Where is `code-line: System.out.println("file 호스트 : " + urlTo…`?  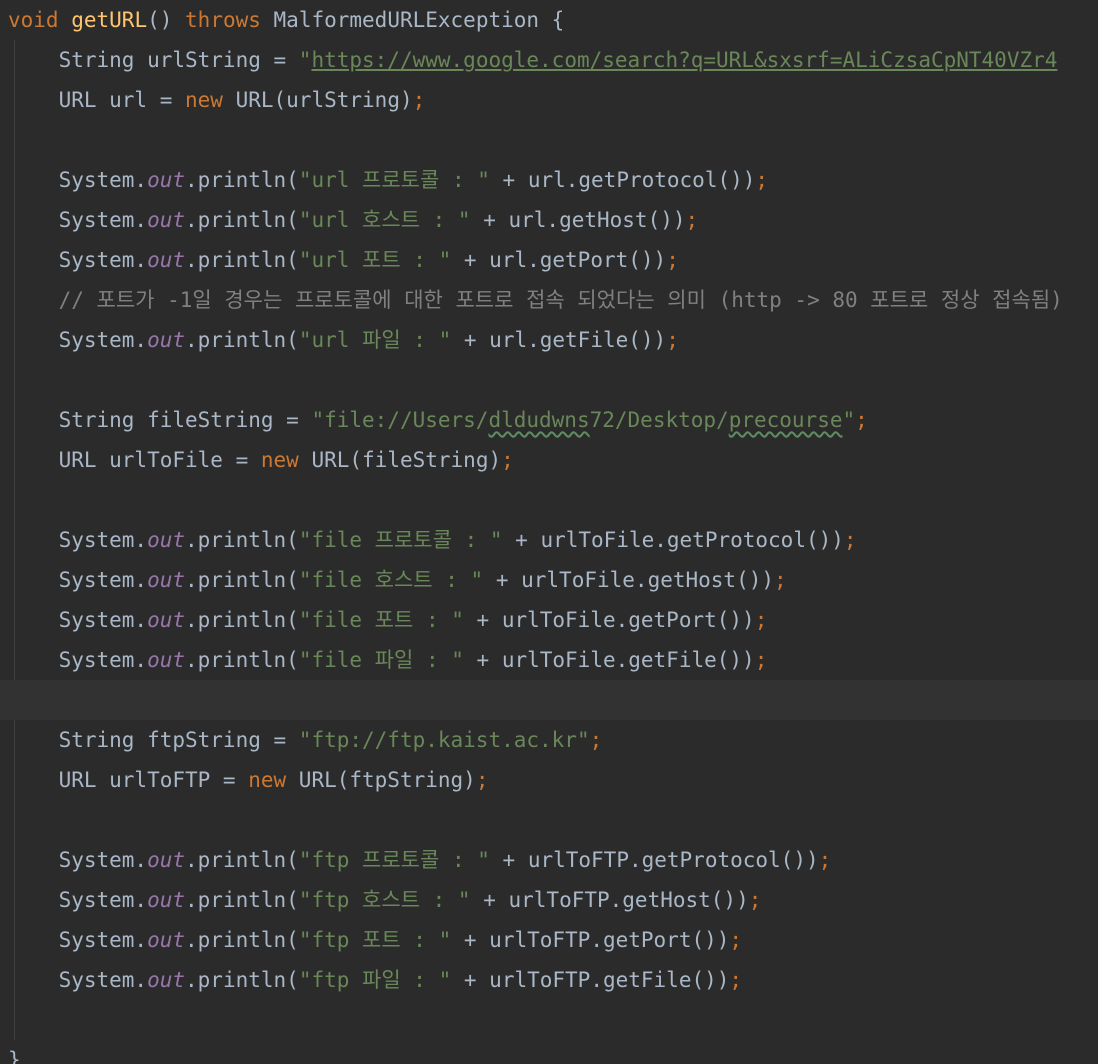 code-line: System.out.println("file 호스트 : " + urlTo… is located at coordinates (549, 580).